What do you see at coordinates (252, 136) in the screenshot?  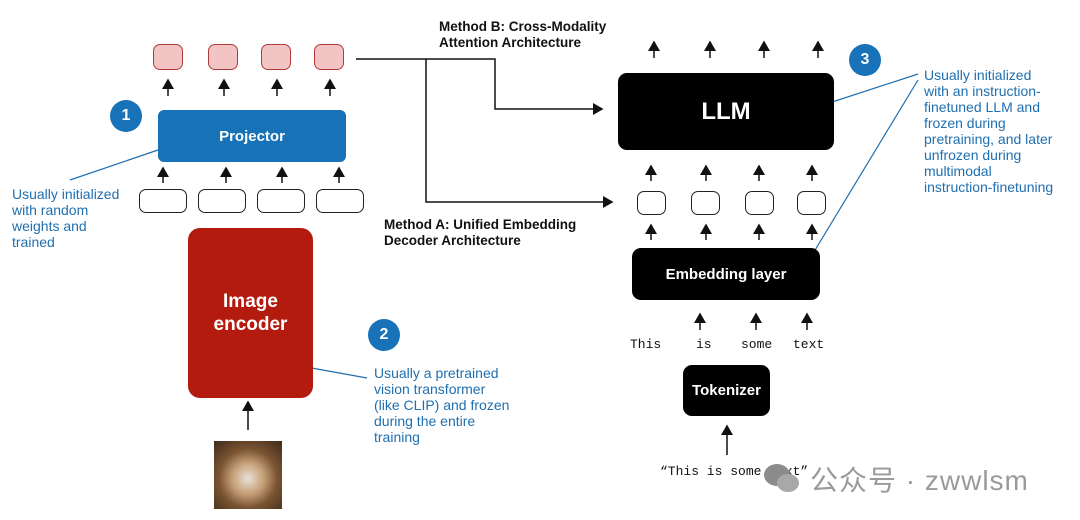 I see `projector-box: Projector` at bounding box center [252, 136].